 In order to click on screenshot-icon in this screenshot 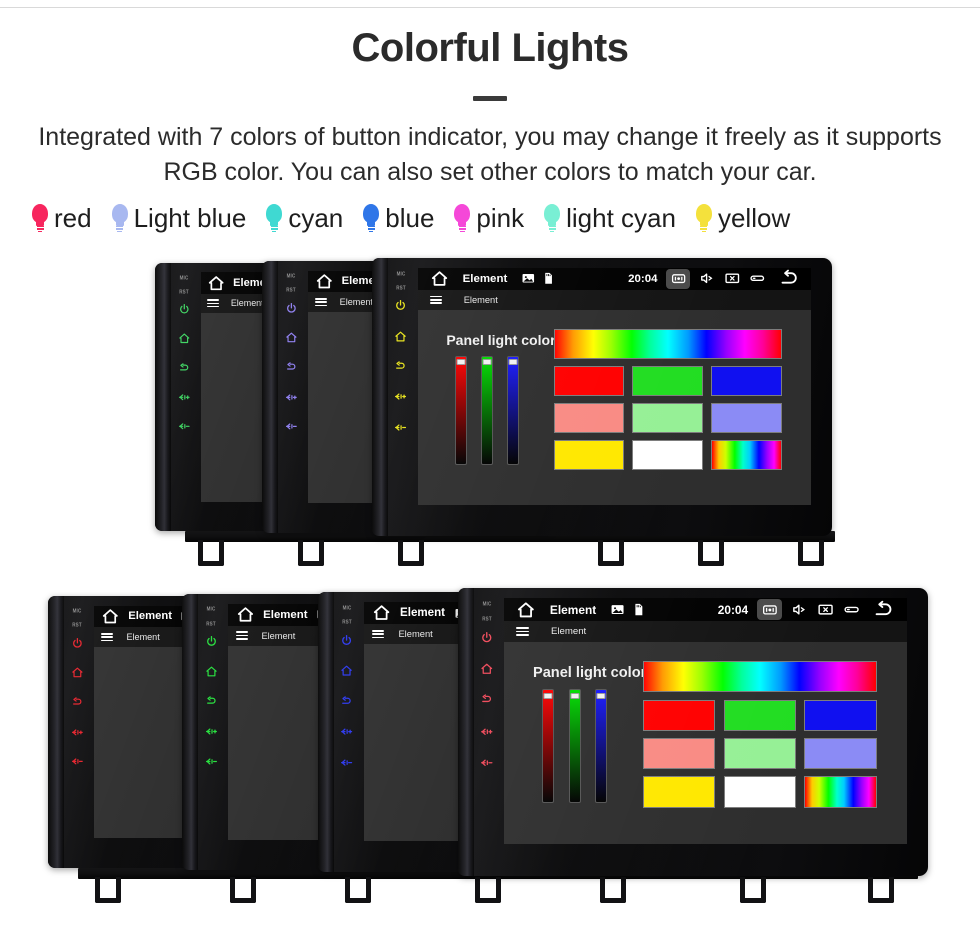, I will do `click(678, 278)`.